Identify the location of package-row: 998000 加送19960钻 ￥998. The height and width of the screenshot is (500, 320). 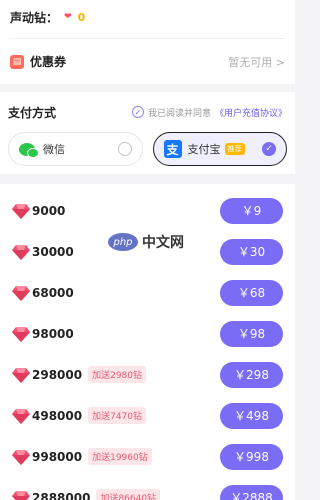
(147, 456).